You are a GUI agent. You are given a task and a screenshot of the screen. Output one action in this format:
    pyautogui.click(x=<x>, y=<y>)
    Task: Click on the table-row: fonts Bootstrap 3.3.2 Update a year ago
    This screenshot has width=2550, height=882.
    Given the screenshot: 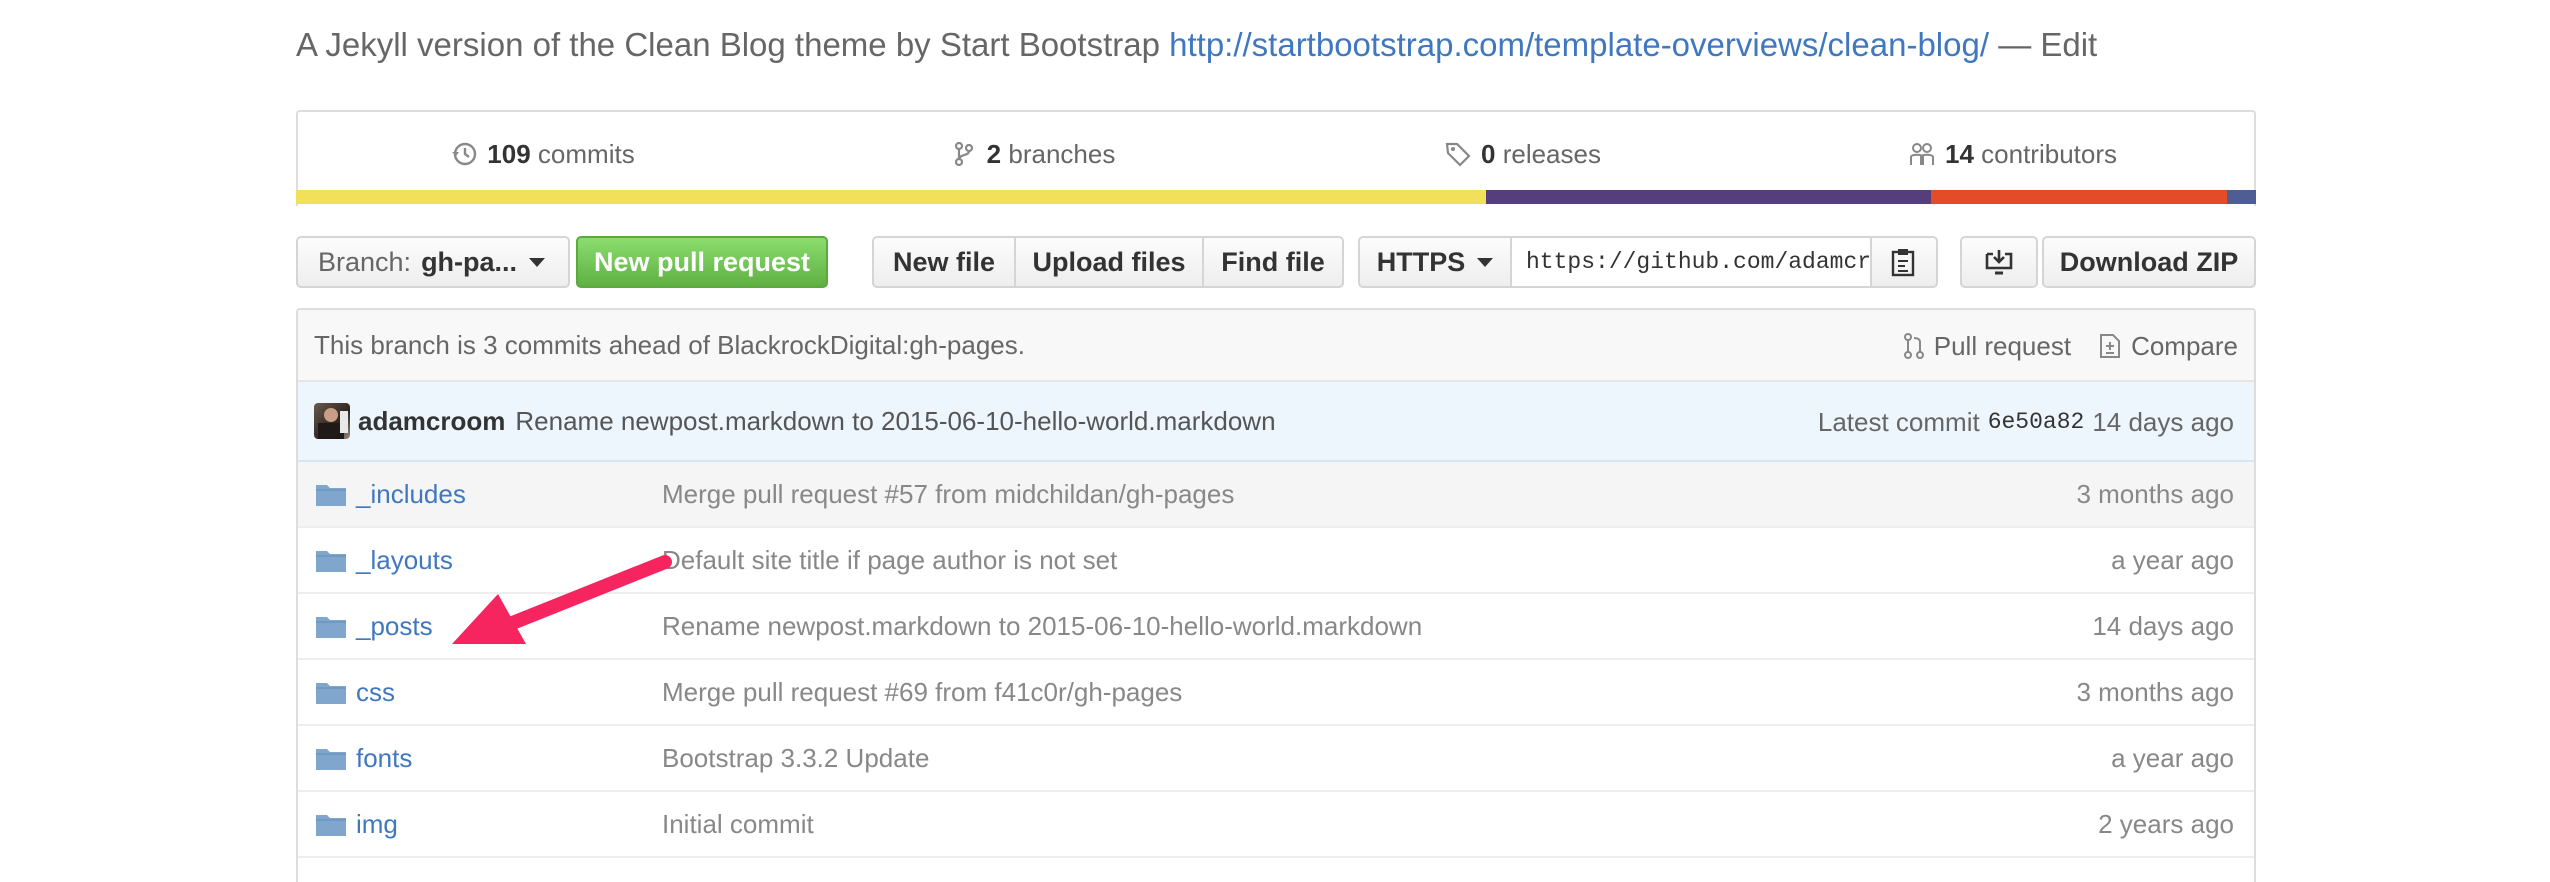 What is the action you would take?
    pyautogui.click(x=1276, y=759)
    